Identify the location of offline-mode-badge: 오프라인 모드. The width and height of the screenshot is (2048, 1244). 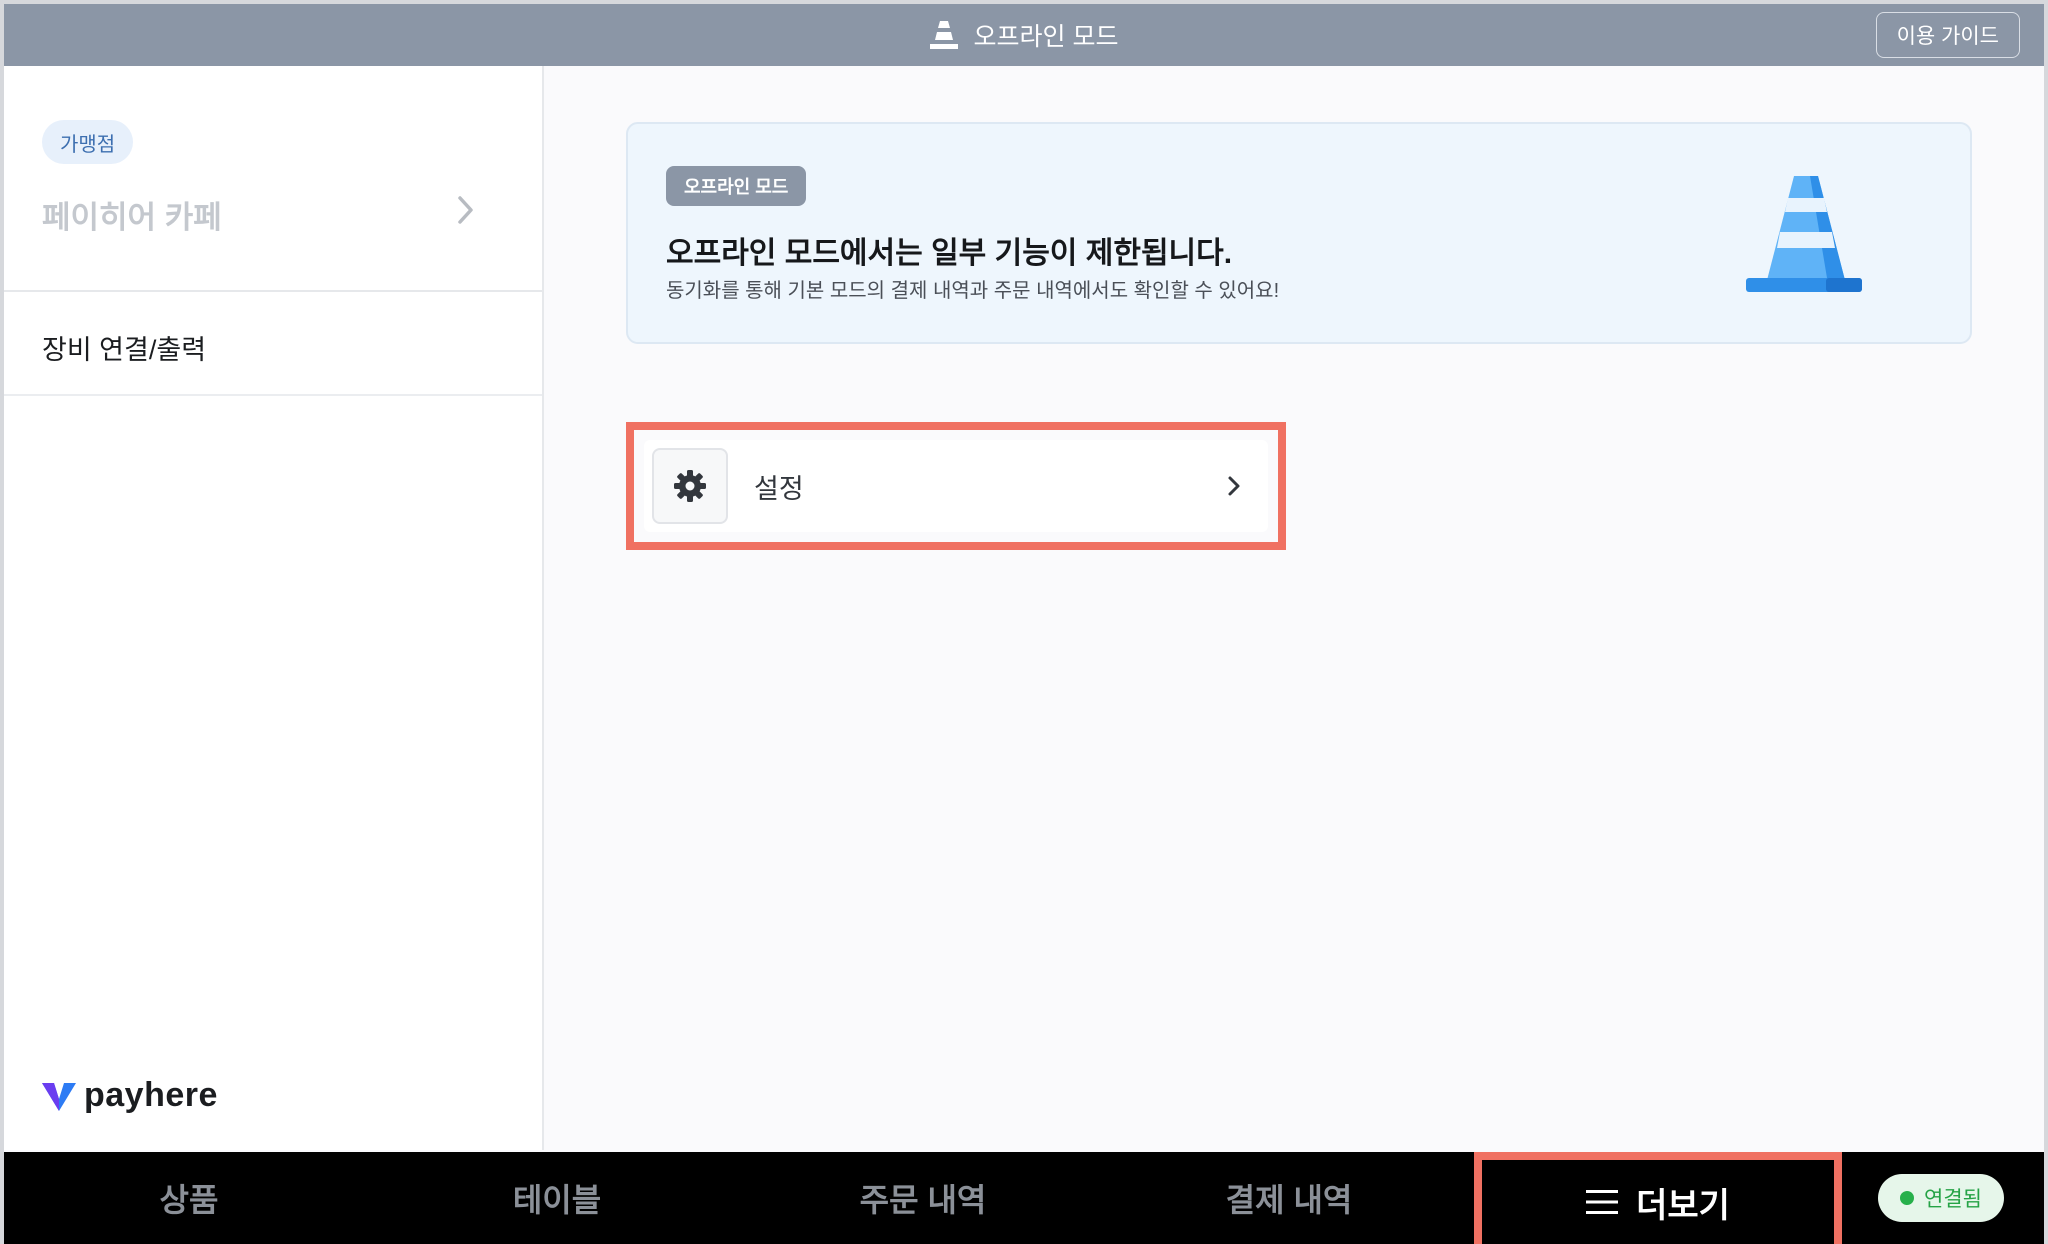
(736, 186).